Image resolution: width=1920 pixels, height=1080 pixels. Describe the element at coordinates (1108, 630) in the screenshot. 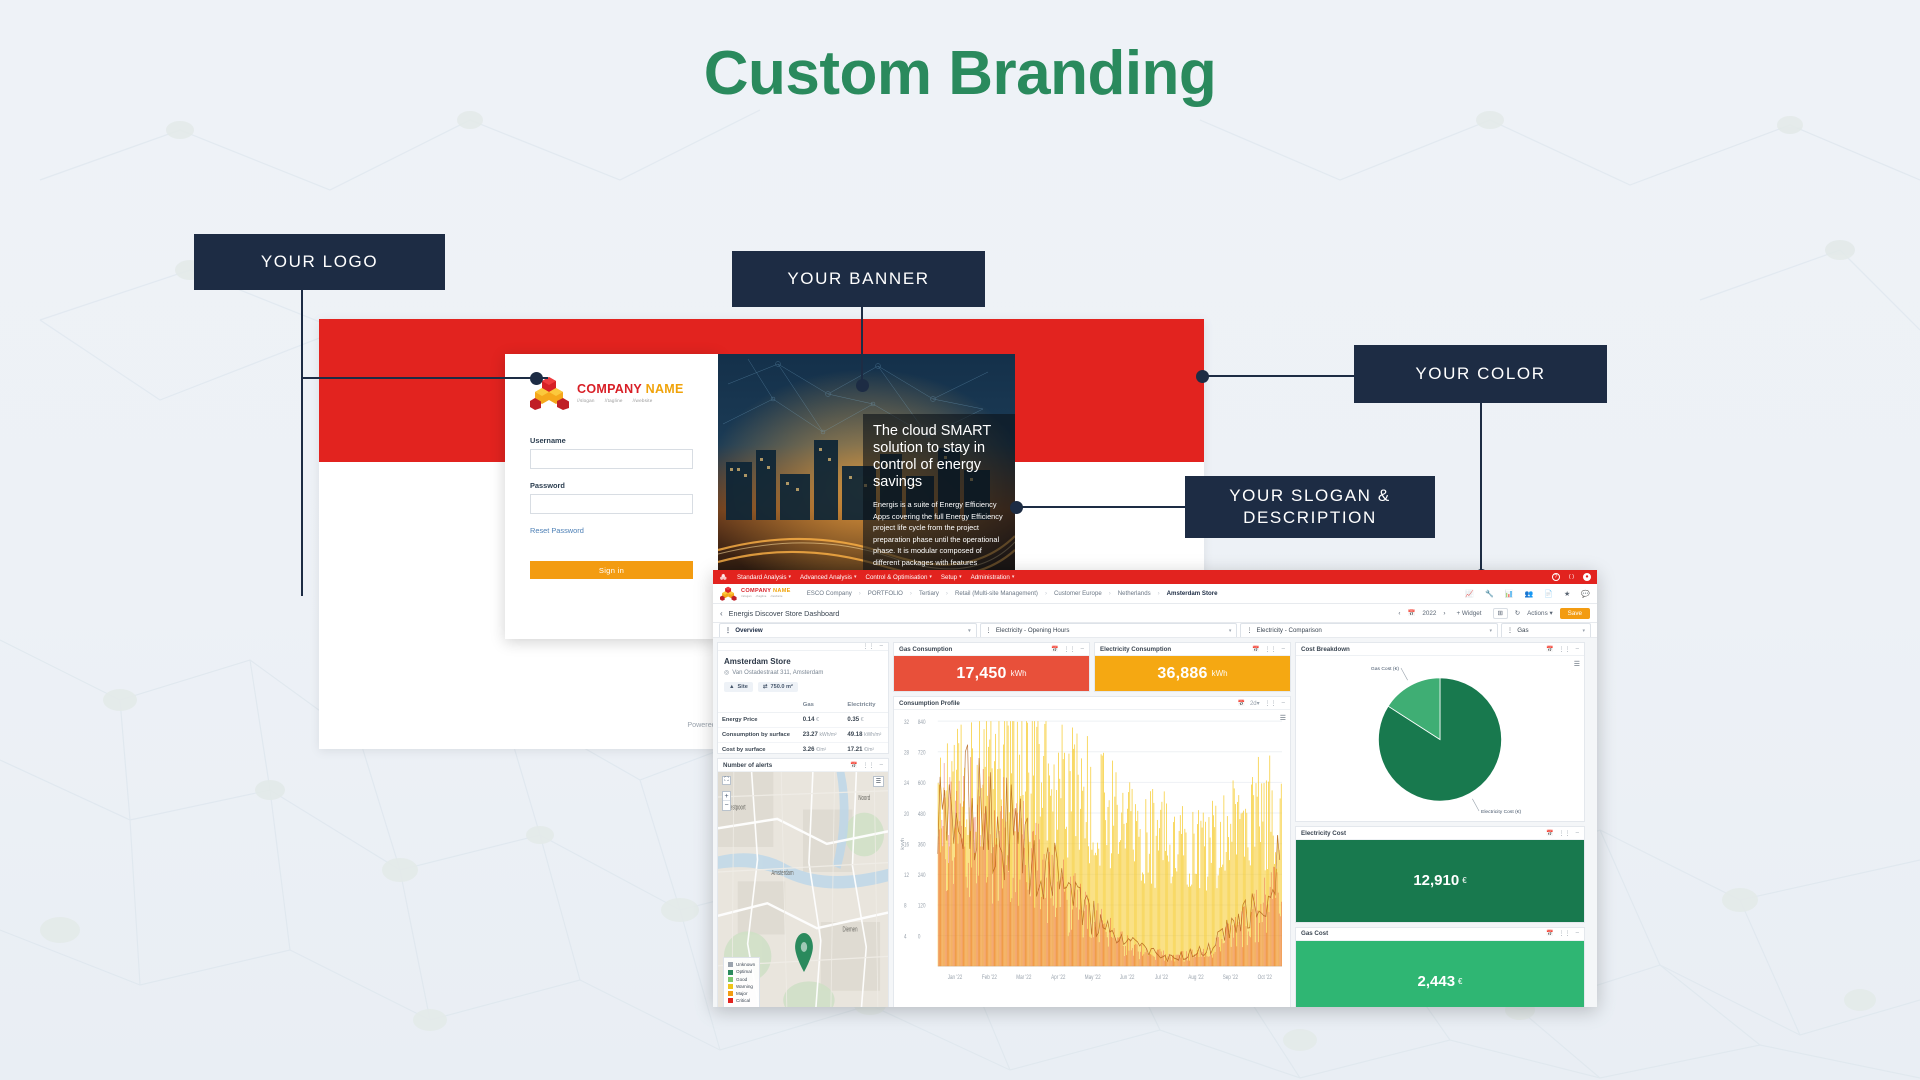

I see `tab-electricity-opening-hours: ⋮ Electricity - Opening Hours ▾` at that location.